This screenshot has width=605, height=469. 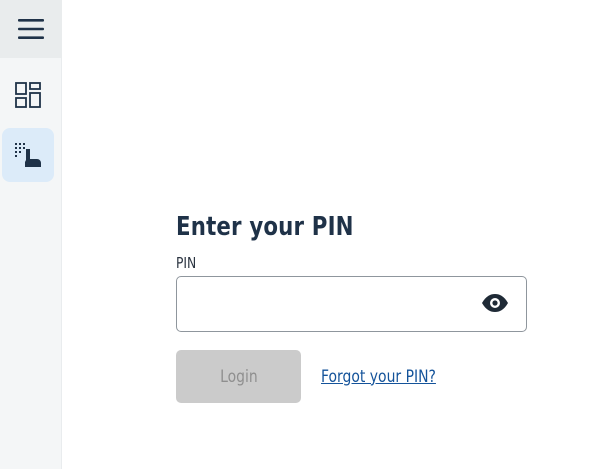 What do you see at coordinates (378, 377) in the screenshot?
I see `forgot-pin-link: Forgot your PIN?` at bounding box center [378, 377].